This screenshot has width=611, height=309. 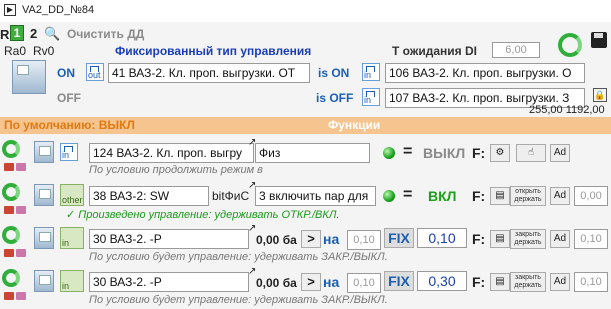 I want to click on save-icon, so click(x=599, y=40).